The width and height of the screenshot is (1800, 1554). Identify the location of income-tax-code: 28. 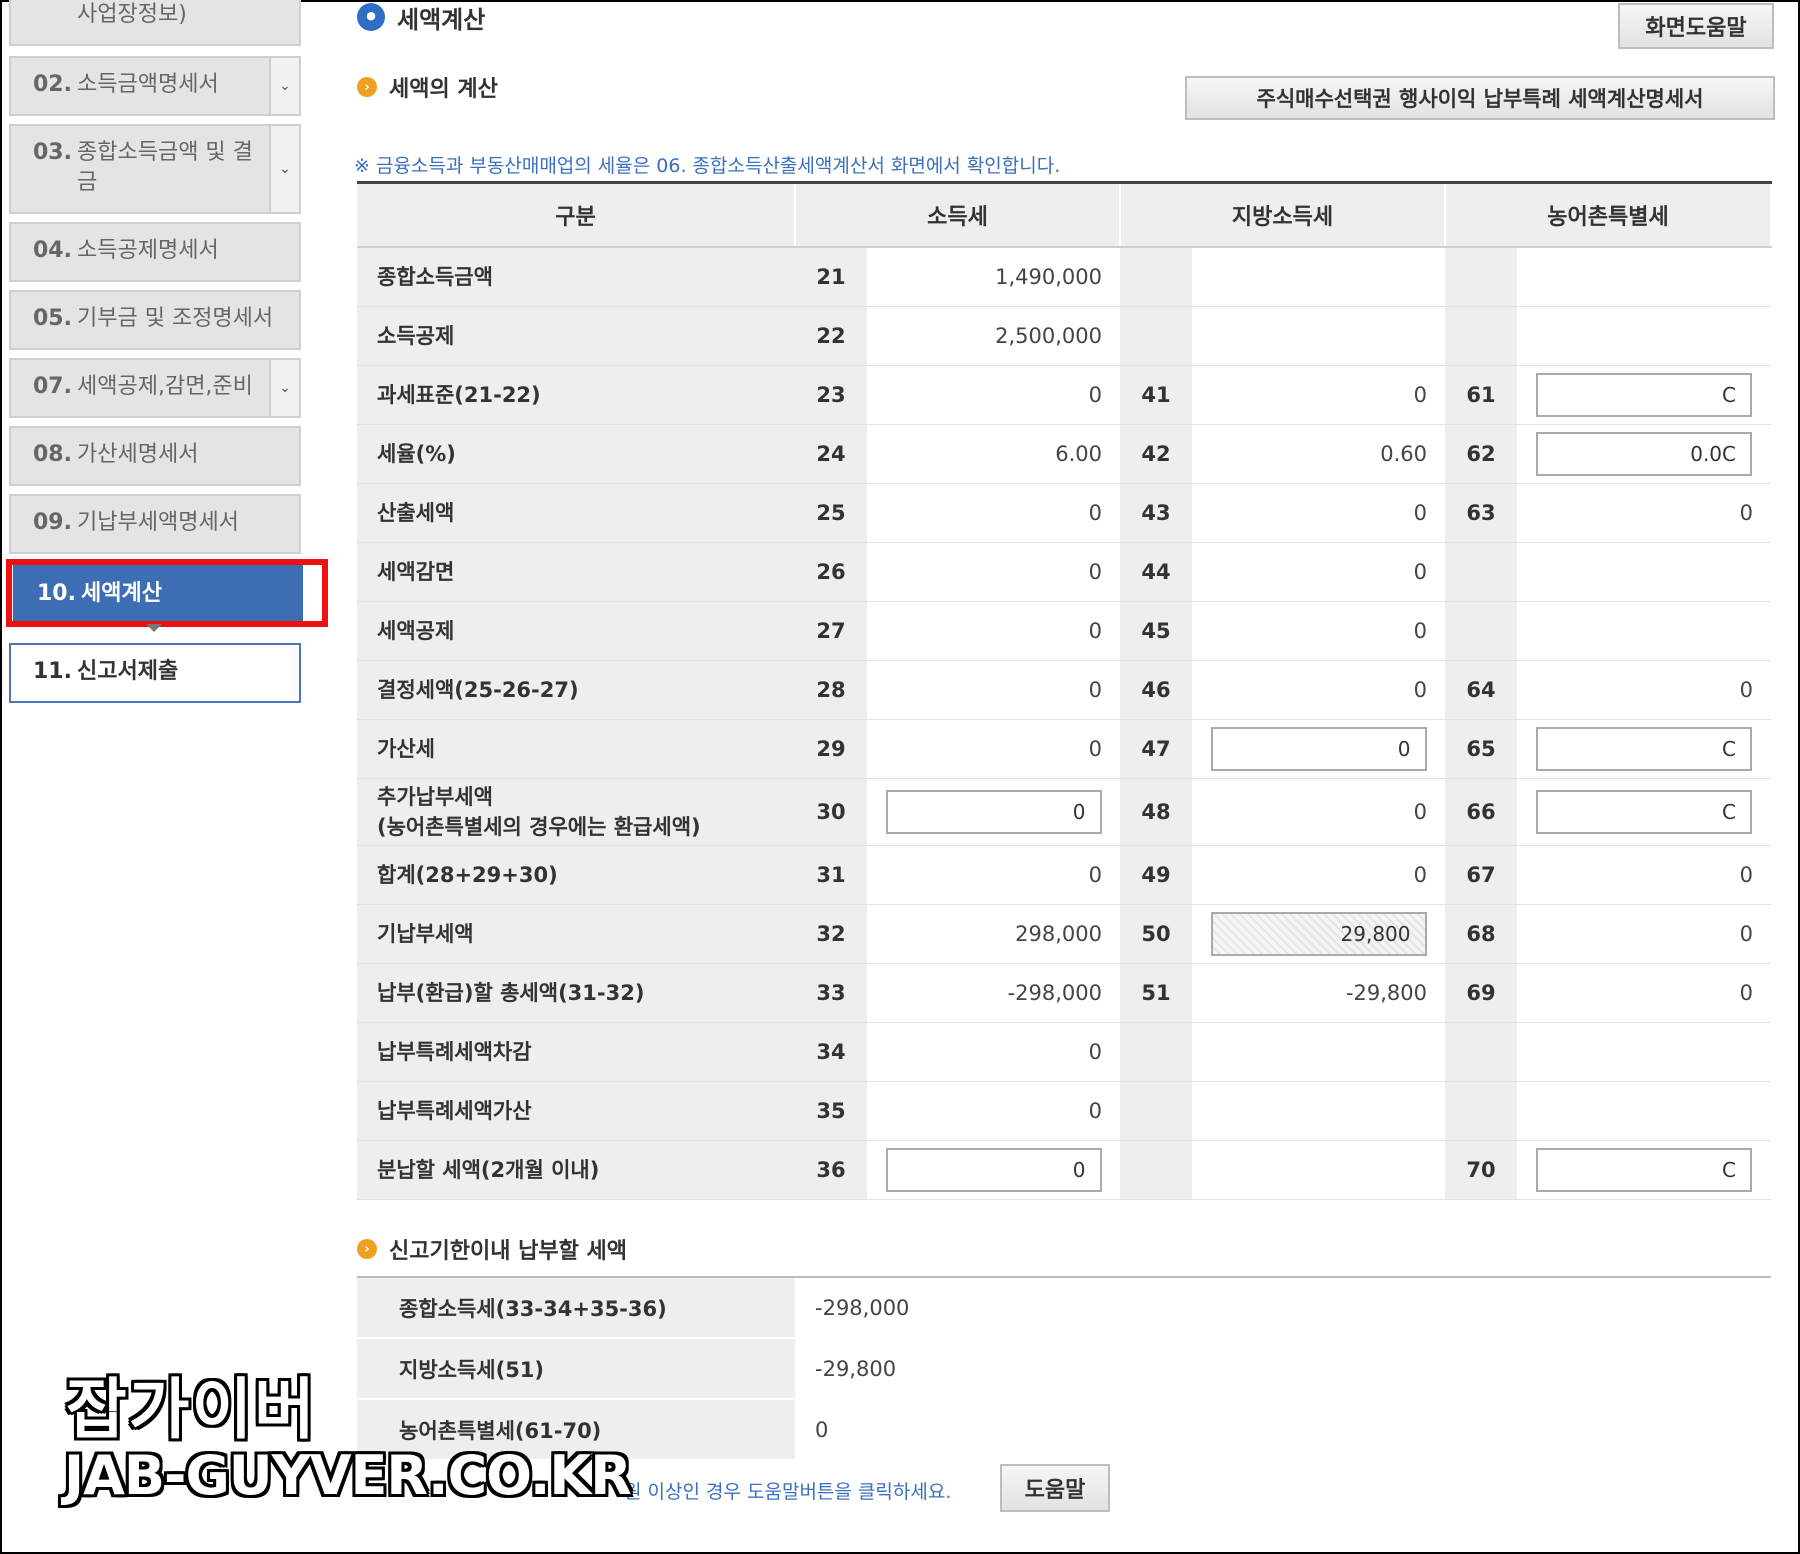
(831, 690).